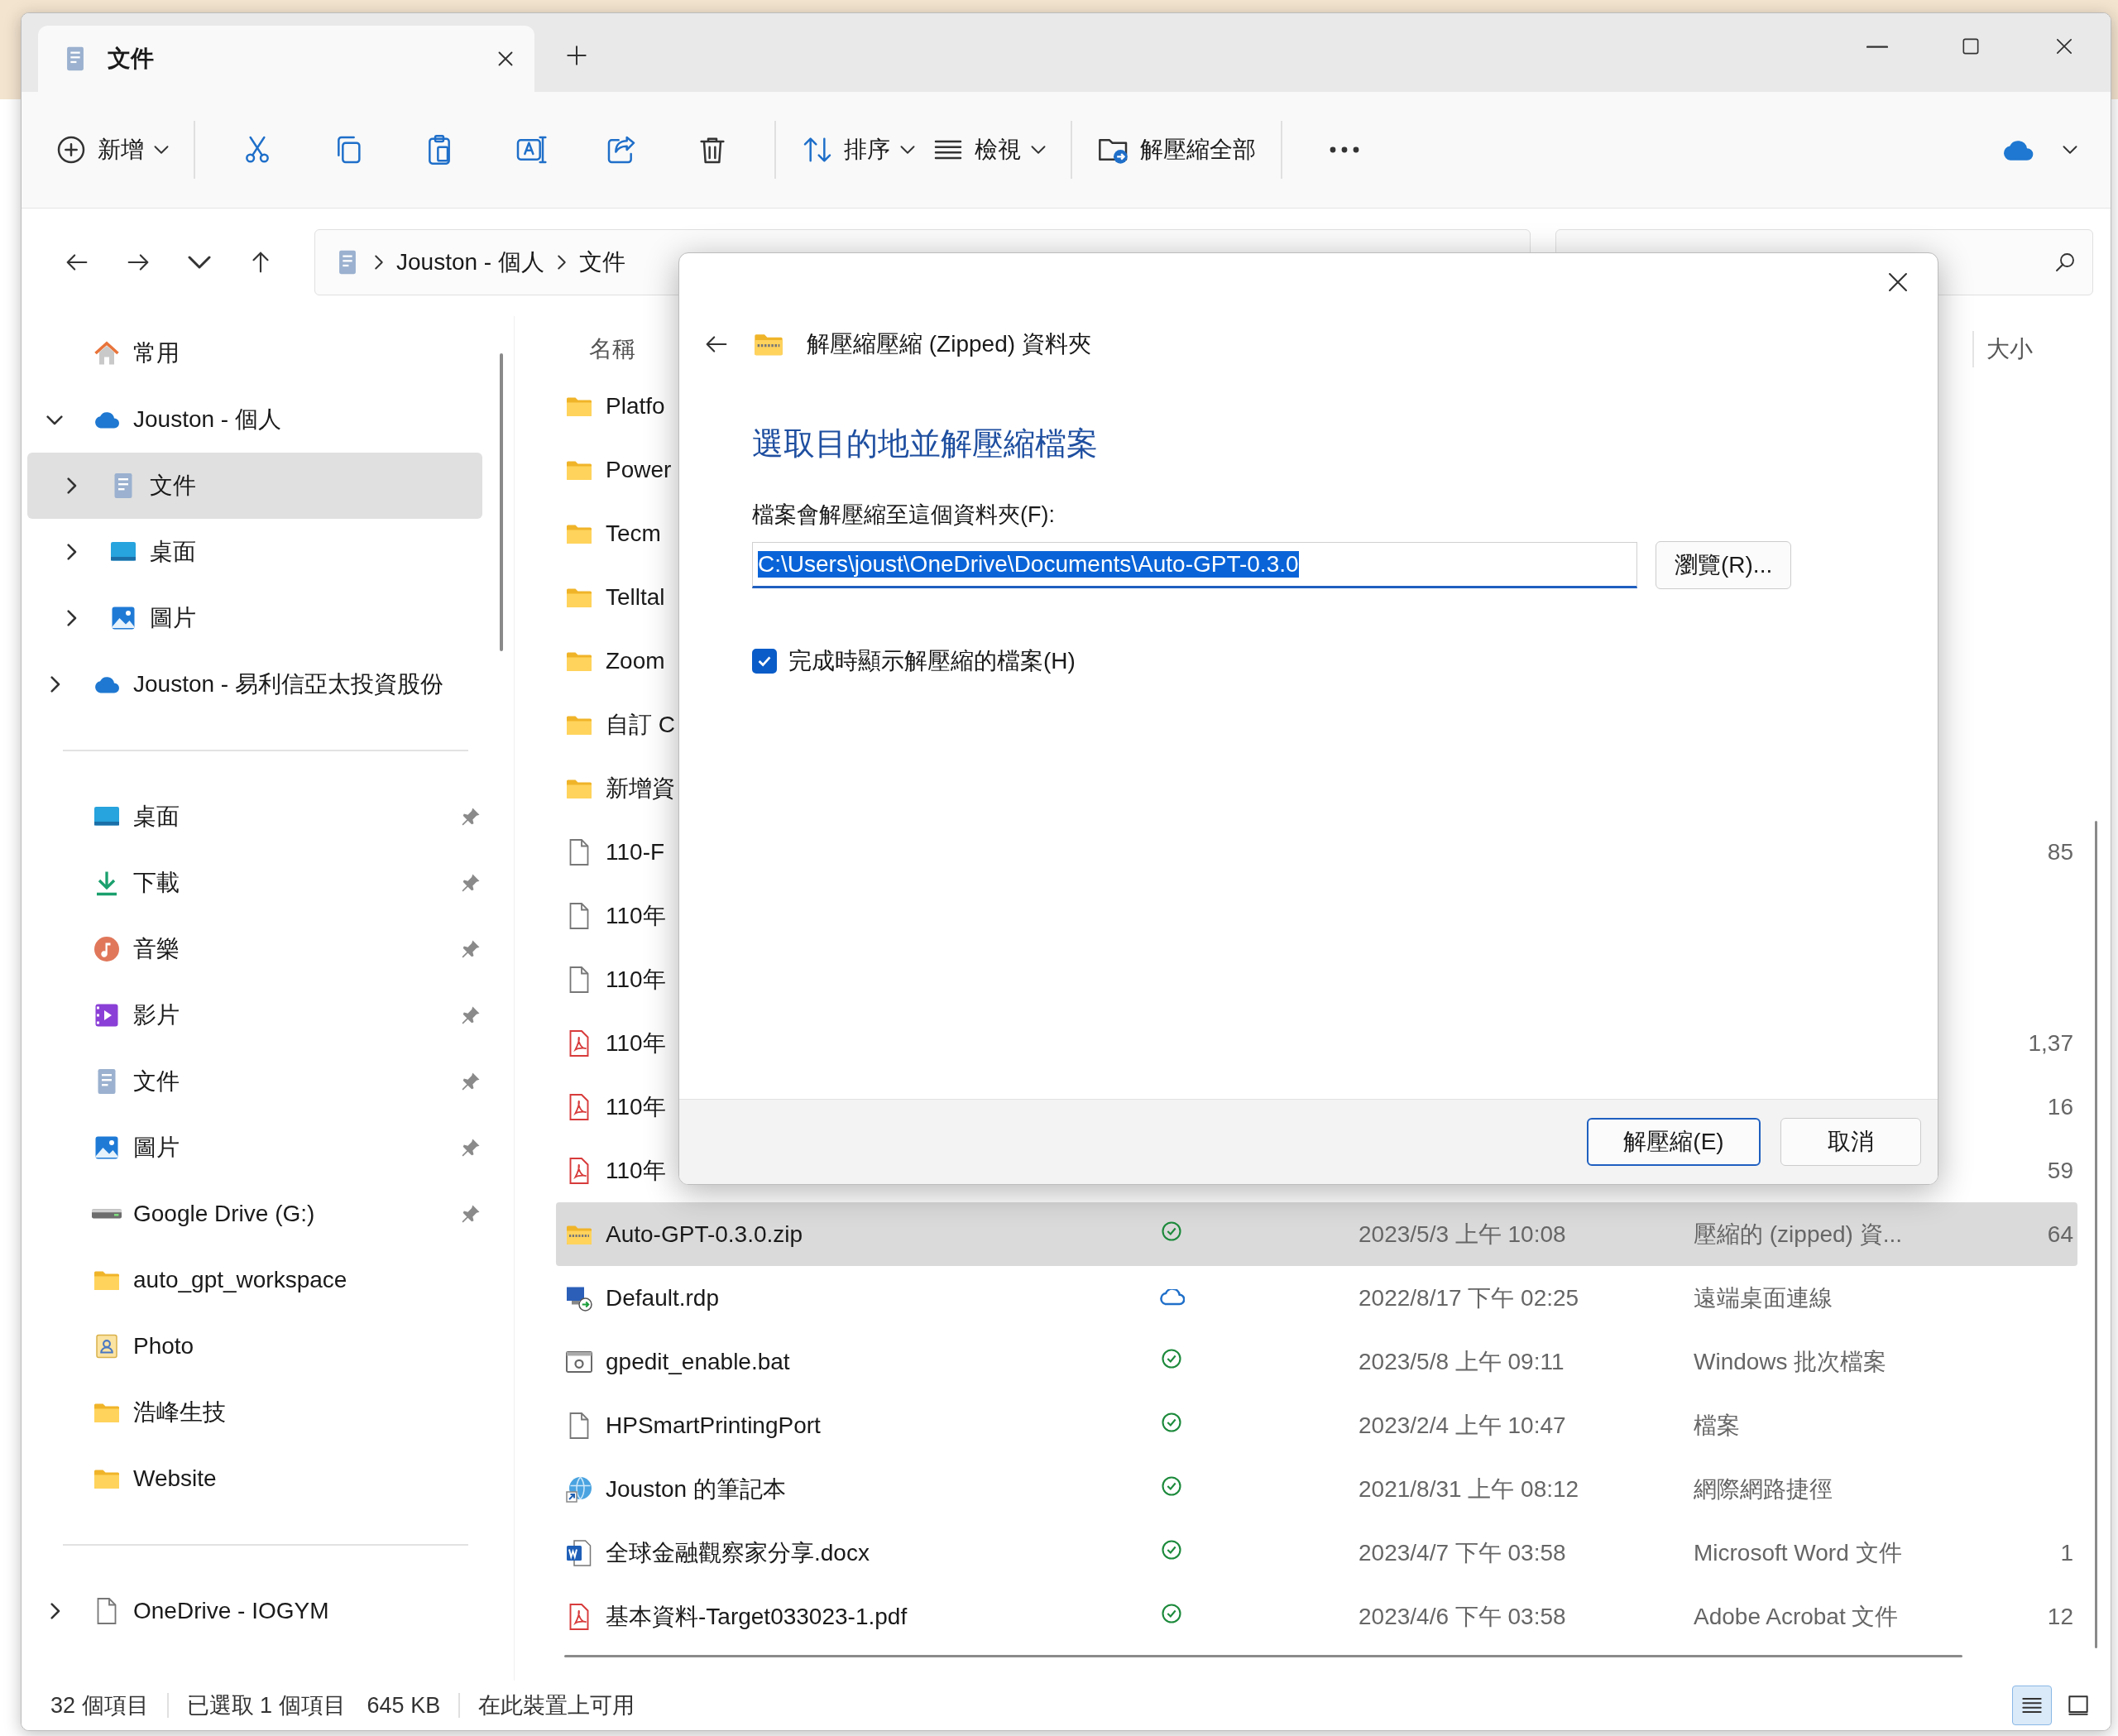 This screenshot has height=1736, width=2118. I want to click on file-name: 自訂 C, so click(640, 724).